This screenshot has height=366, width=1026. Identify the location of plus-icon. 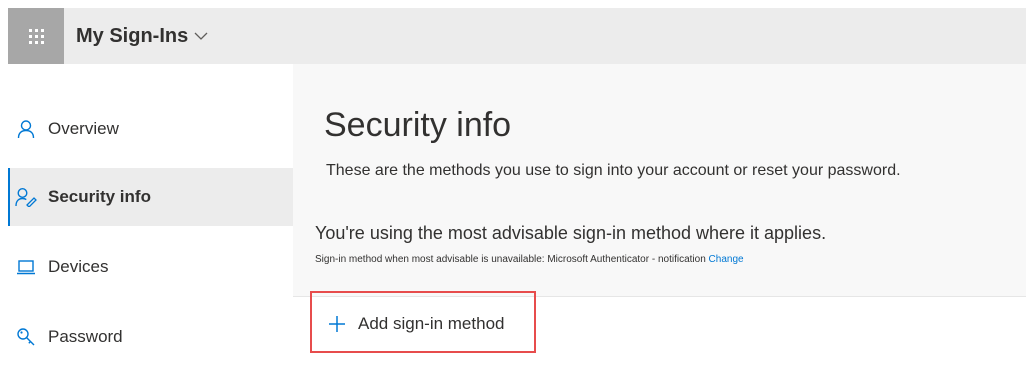
(337, 324).